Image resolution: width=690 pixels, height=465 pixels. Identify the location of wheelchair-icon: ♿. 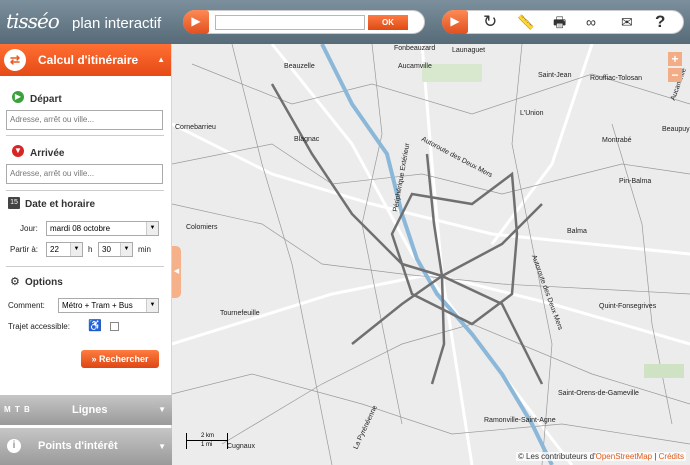
(95, 326).